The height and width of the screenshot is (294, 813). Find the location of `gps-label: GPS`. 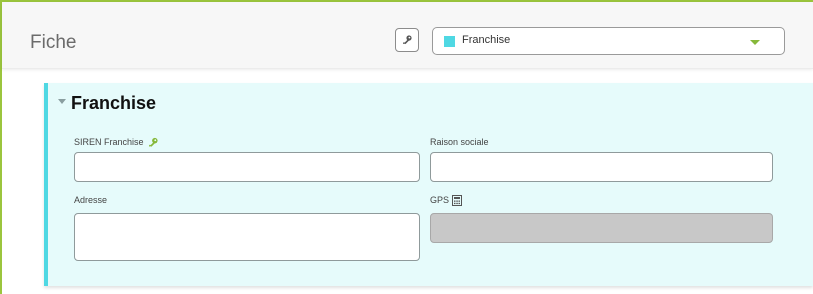

gps-label: GPS is located at coordinates (446, 201).